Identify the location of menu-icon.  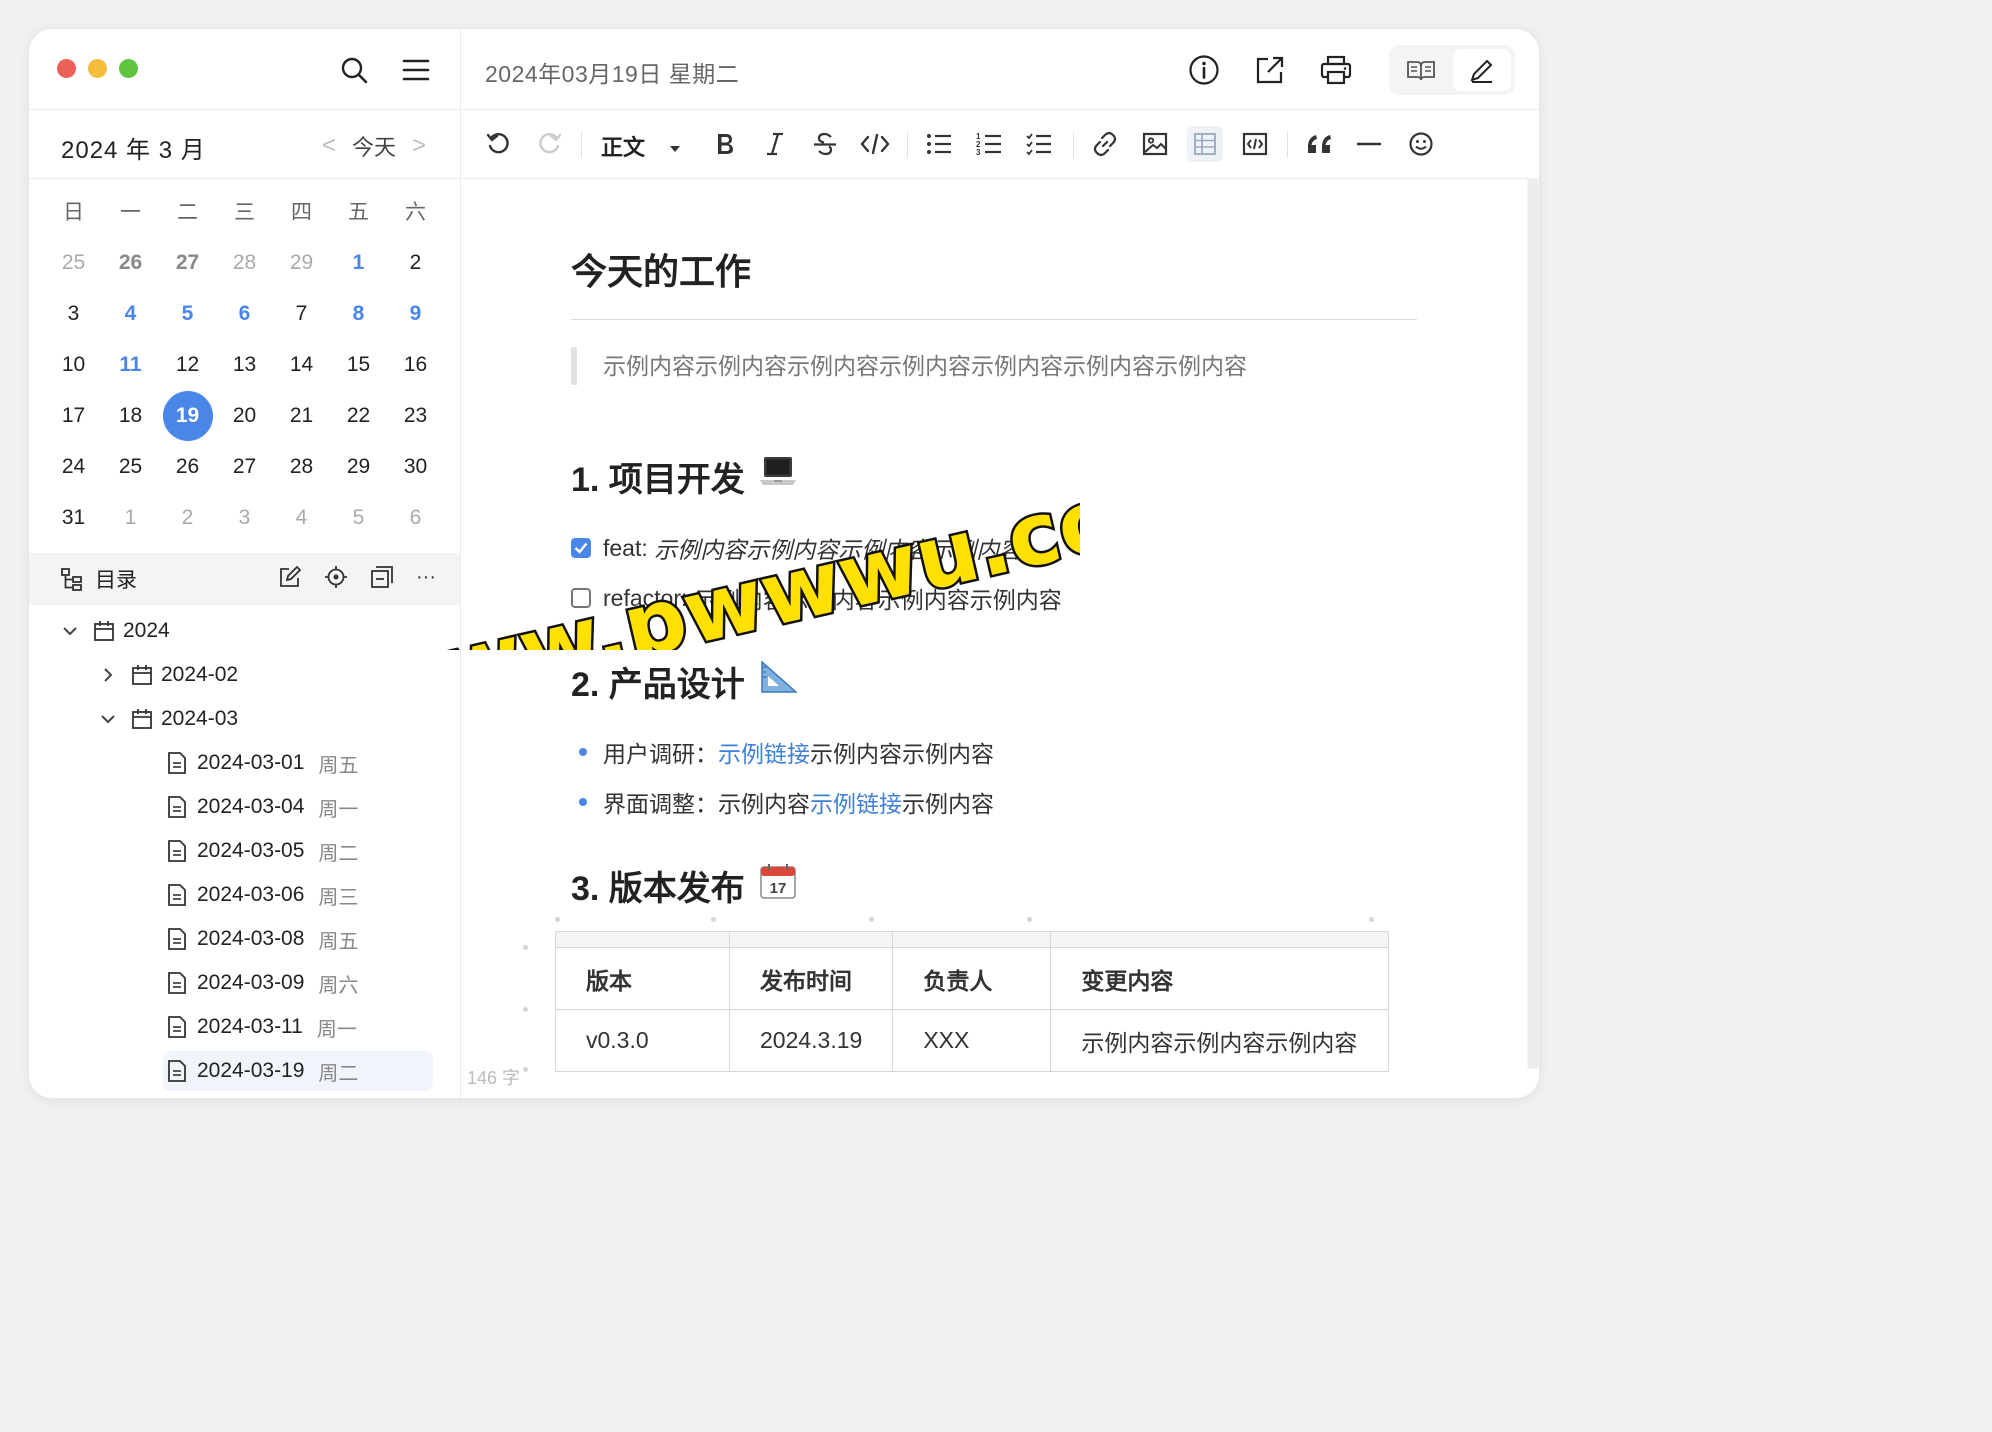
(416, 70).